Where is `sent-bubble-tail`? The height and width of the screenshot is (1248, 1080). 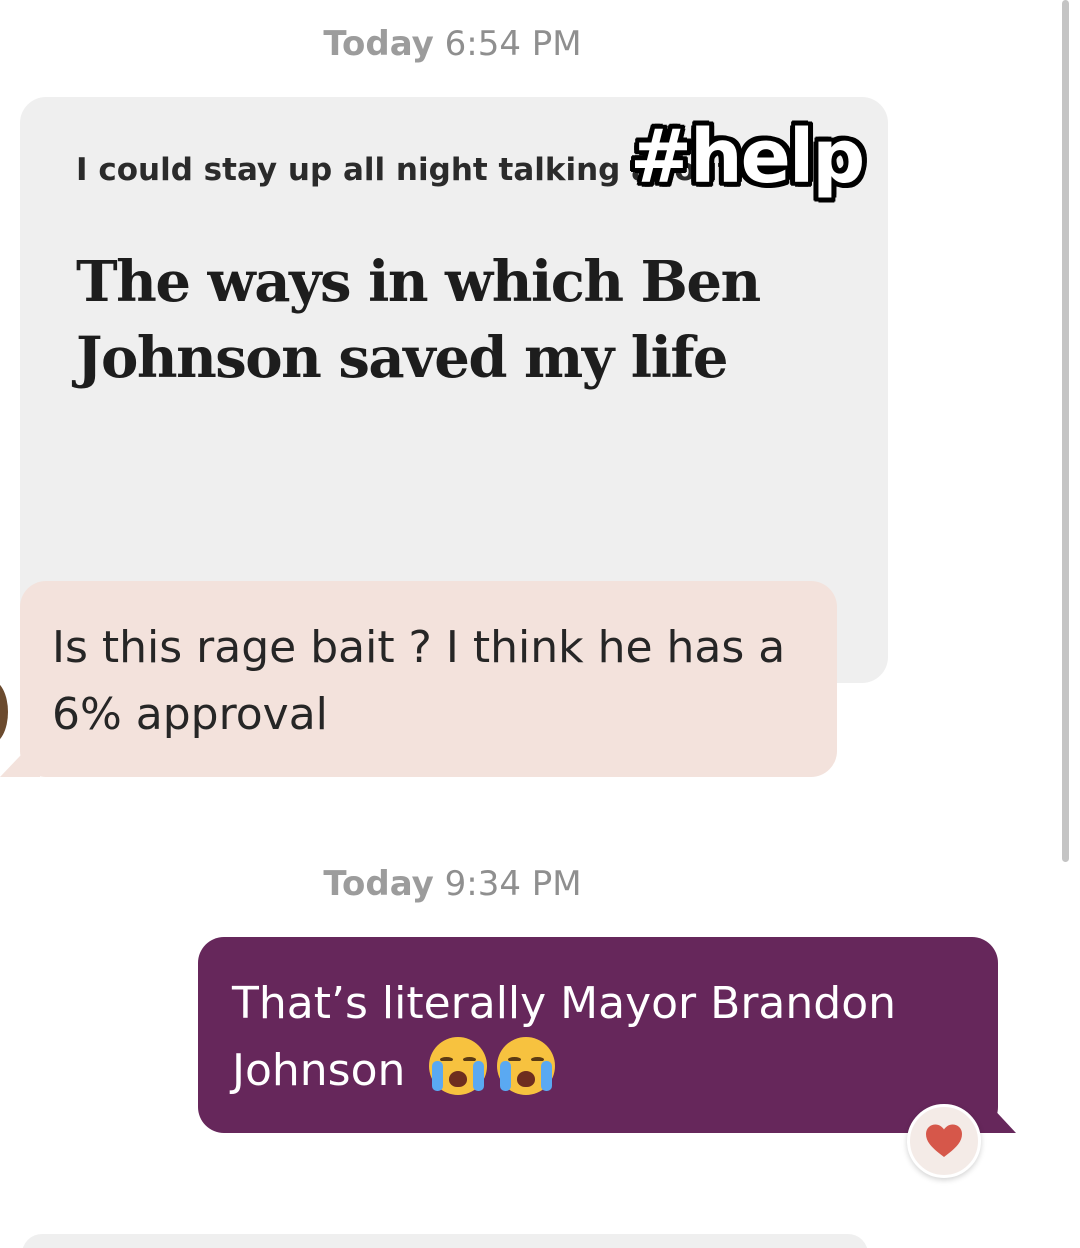 sent-bubble-tail is located at coordinates (996, 1111).